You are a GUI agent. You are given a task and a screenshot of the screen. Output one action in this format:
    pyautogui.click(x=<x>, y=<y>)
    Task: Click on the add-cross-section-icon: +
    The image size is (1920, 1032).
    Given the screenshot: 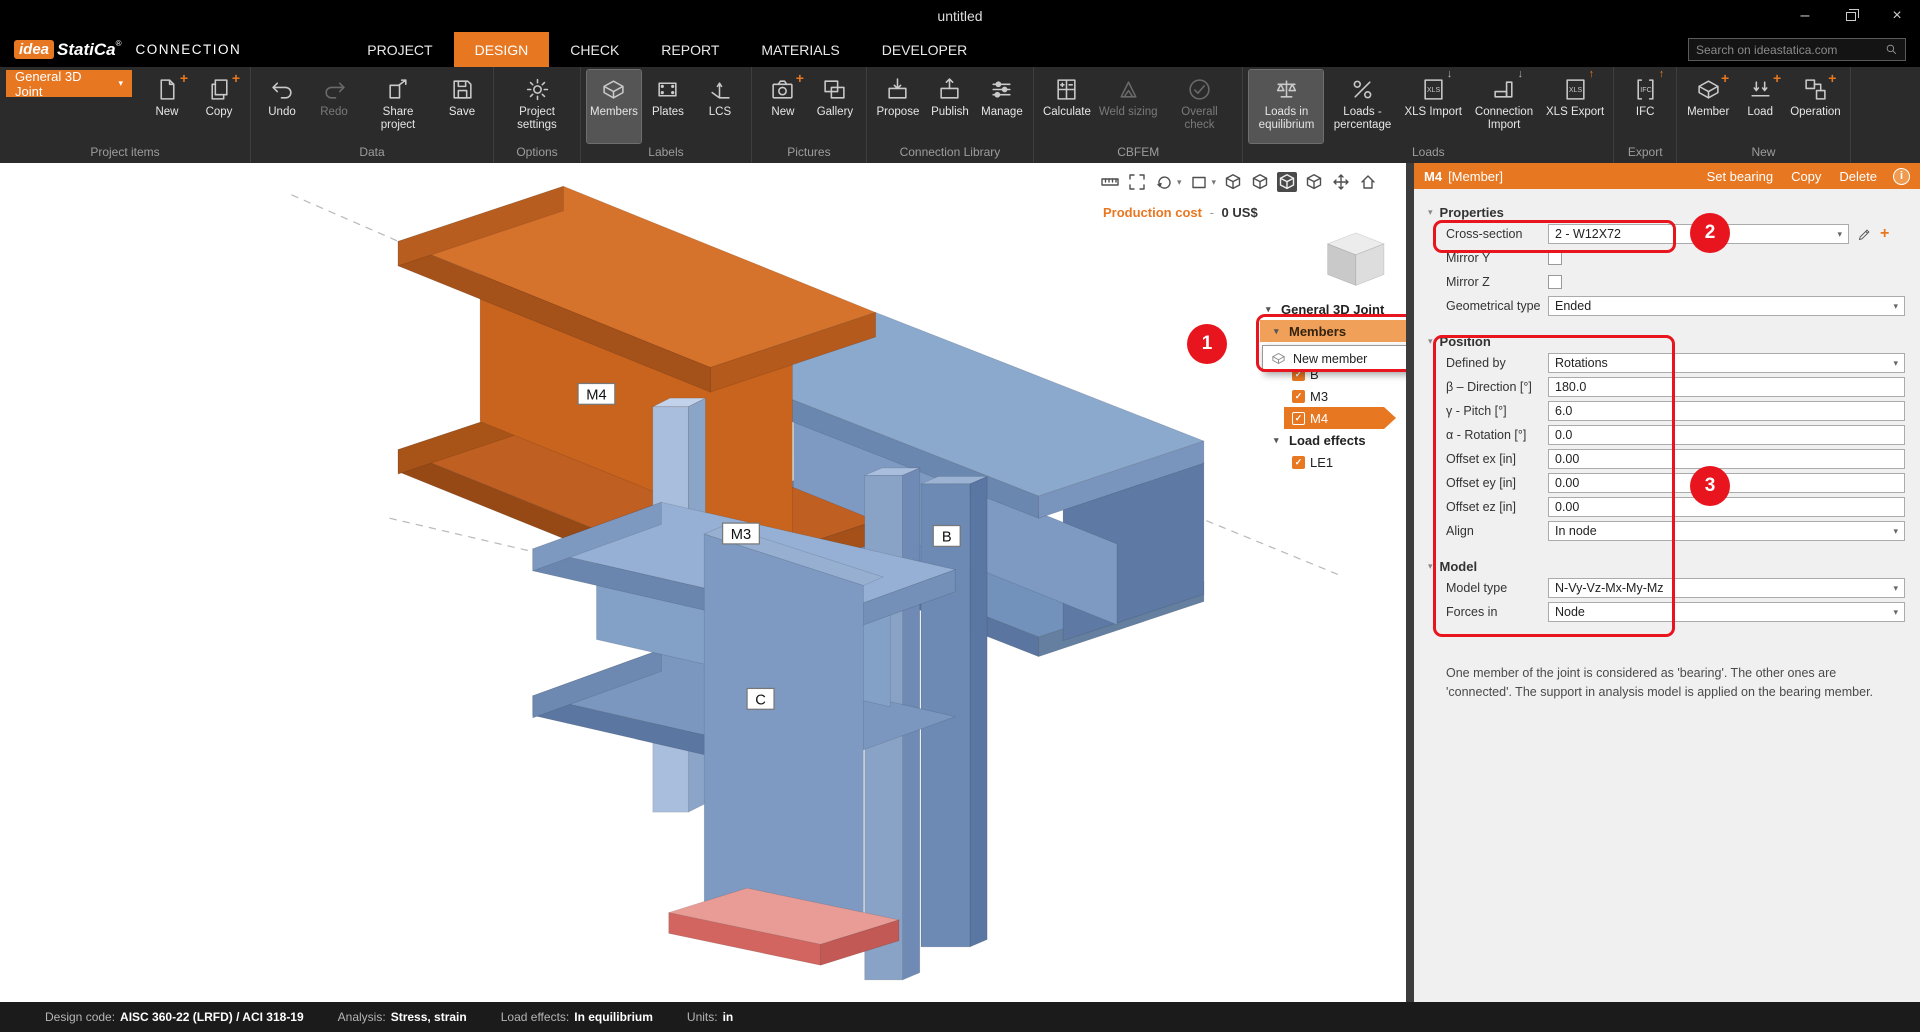 What is the action you would take?
    pyautogui.click(x=1884, y=234)
    